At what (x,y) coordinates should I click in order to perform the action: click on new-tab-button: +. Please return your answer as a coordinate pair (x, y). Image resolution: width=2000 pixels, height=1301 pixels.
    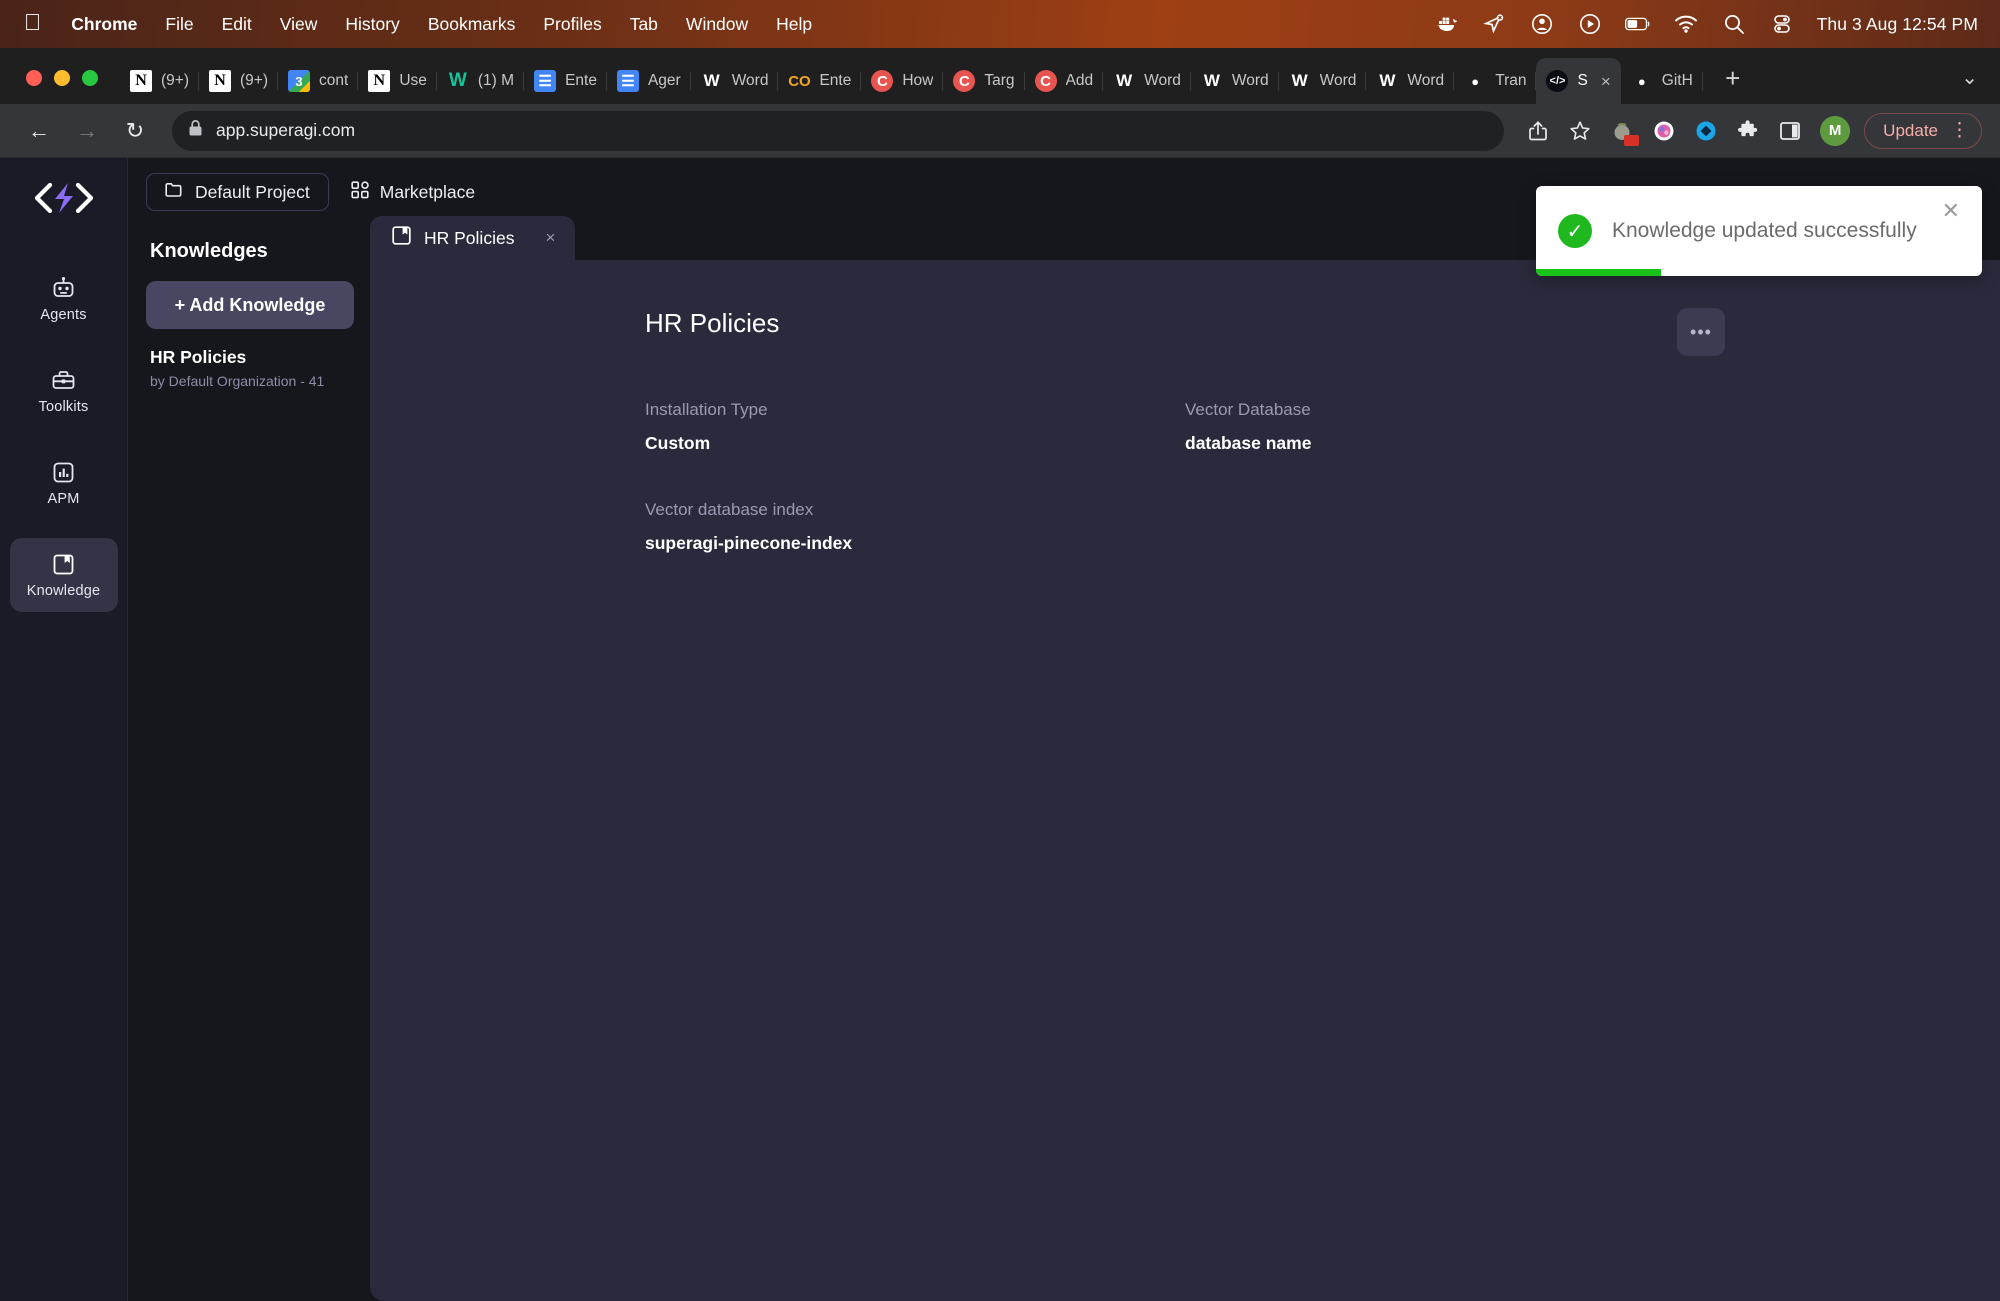
    Looking at the image, I should click on (1733, 78).